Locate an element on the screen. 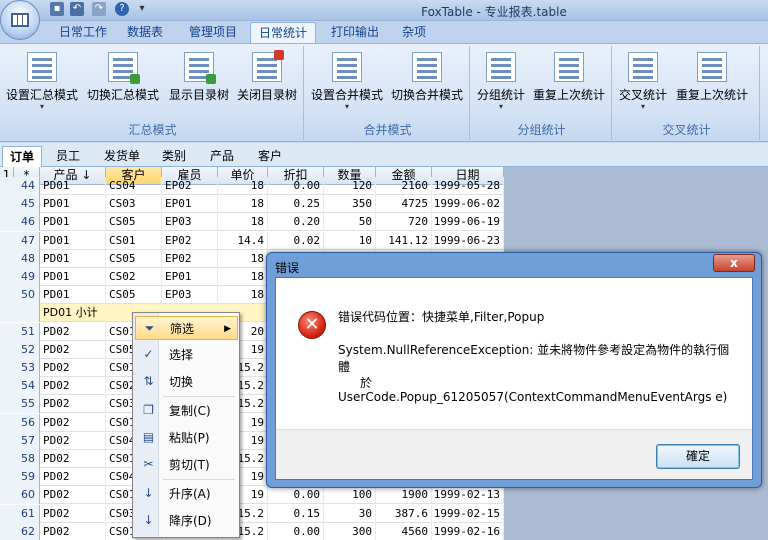 This screenshot has width=768, height=540. table-row: 60 PD02 CS01 19 0.00 100 1900 1999-02-13 is located at coordinates (252, 495).